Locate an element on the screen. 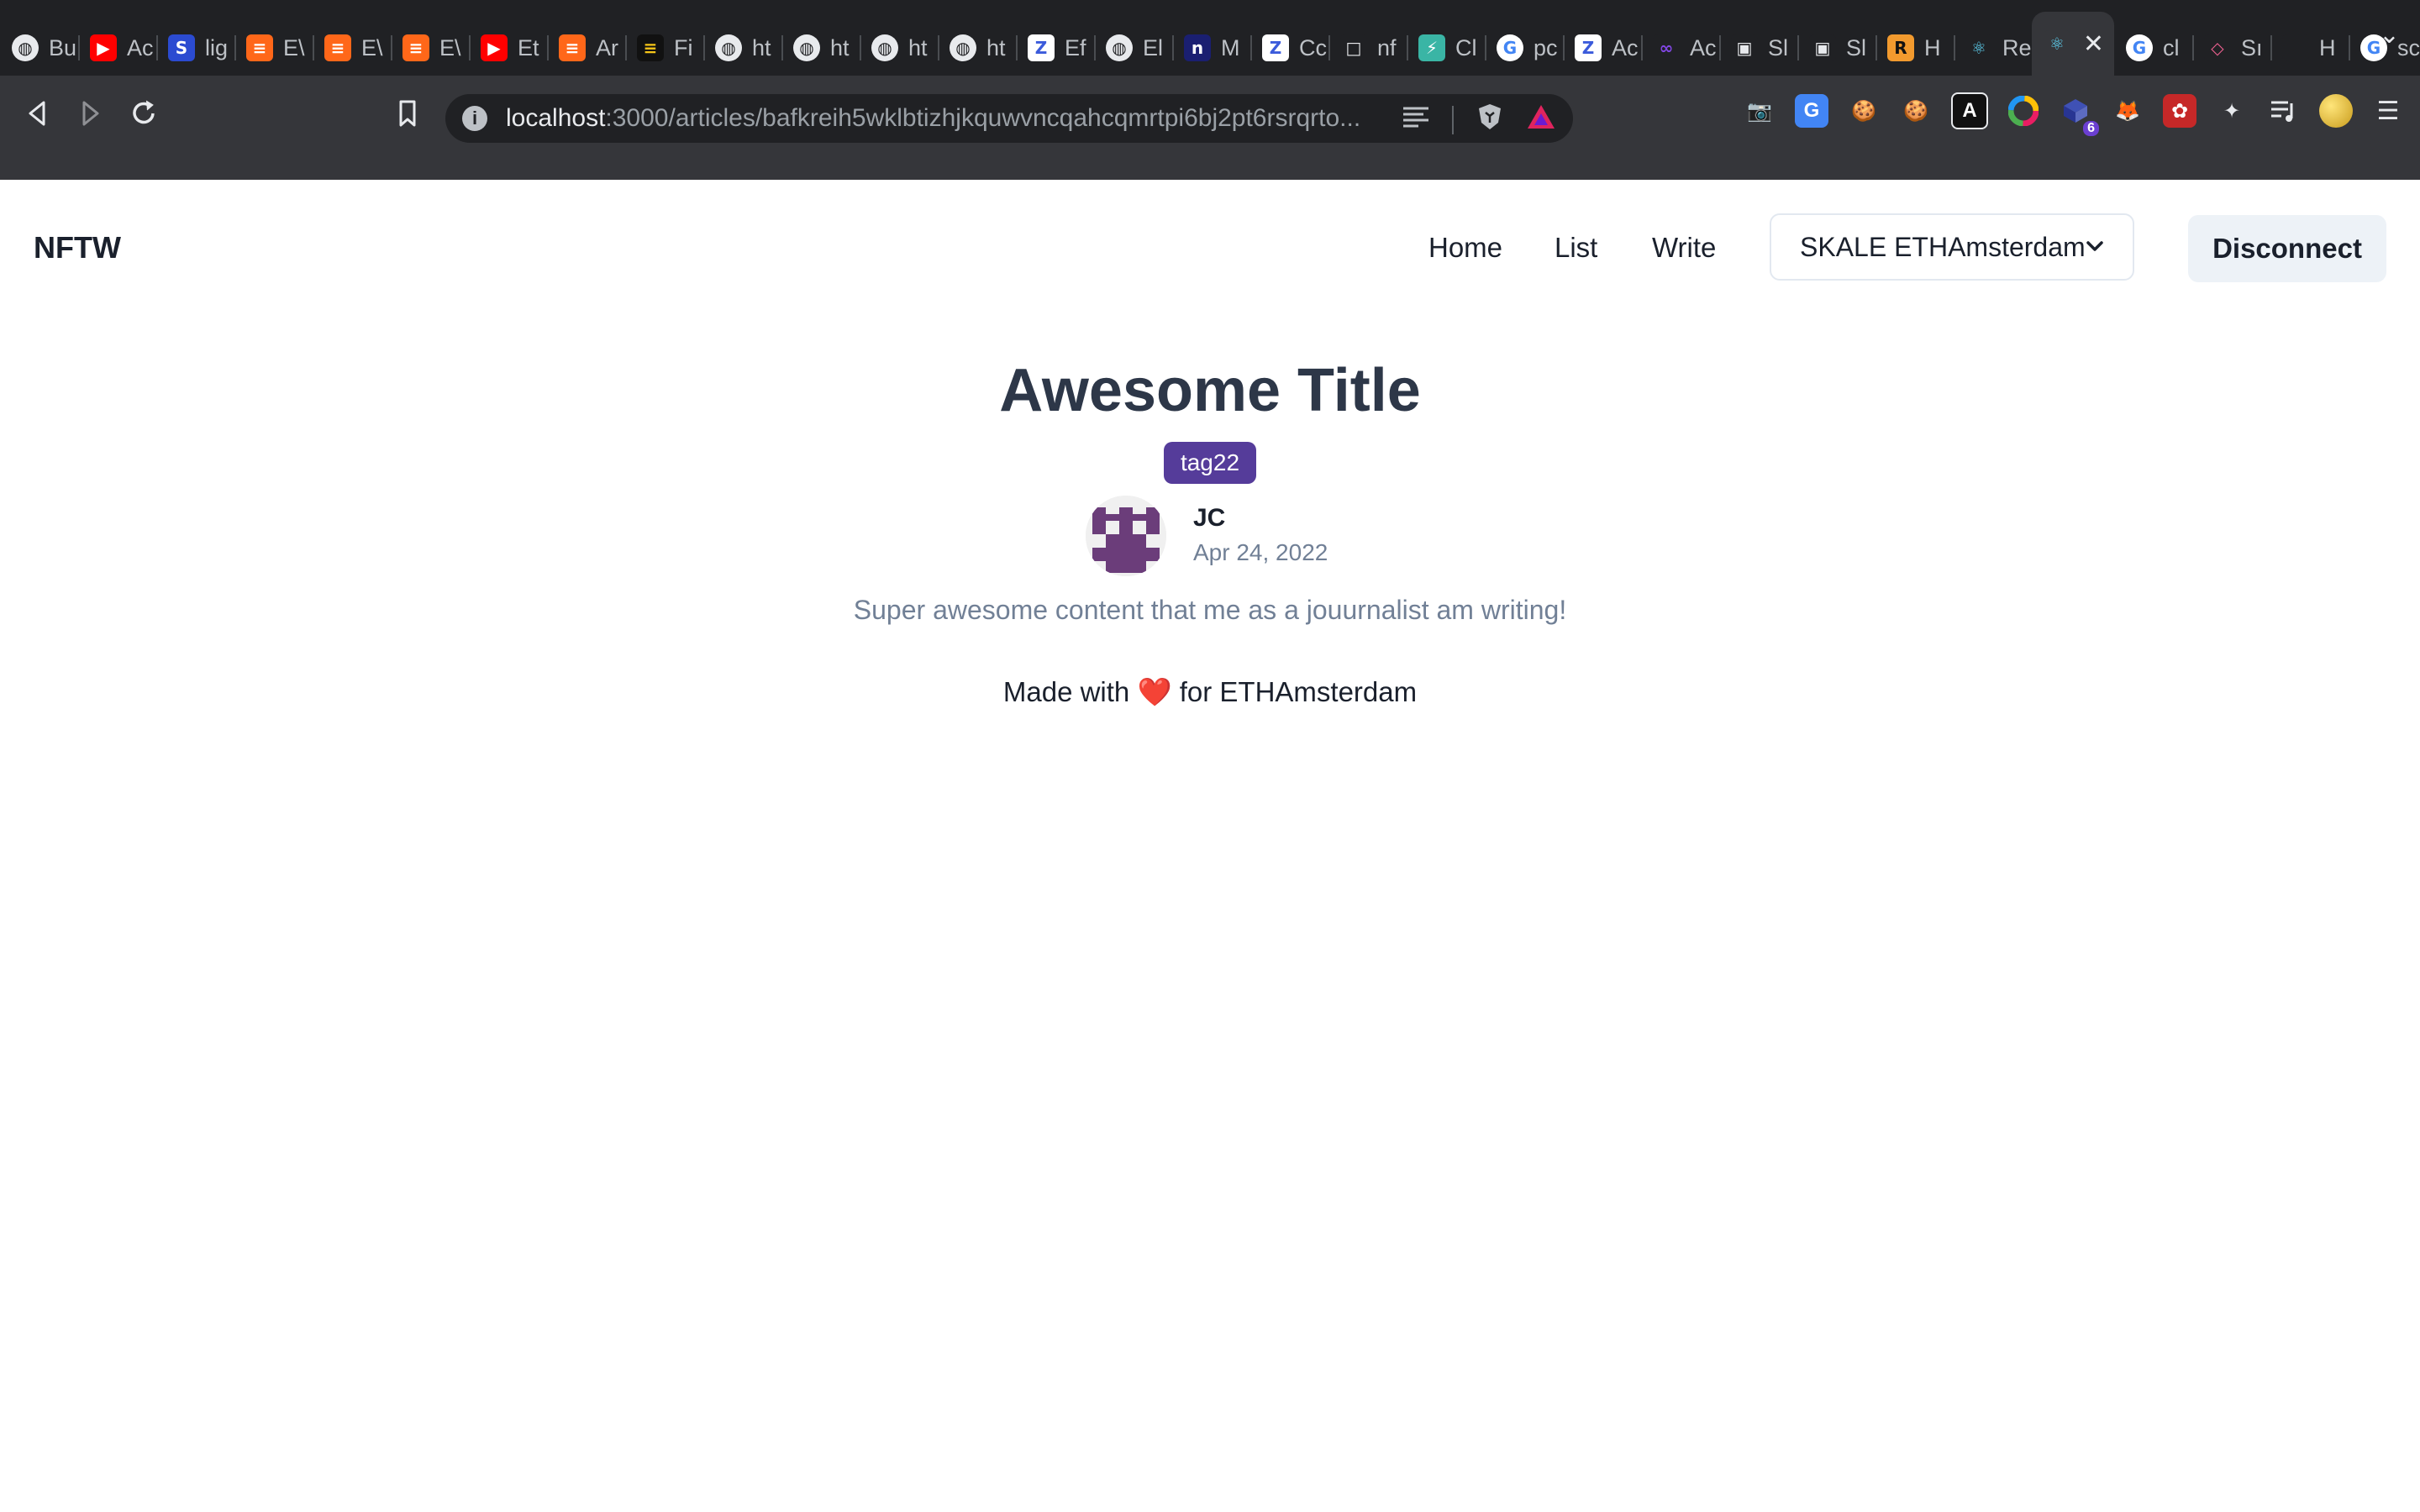 The image size is (2420, 1512). tab: ≡ Fi is located at coordinates (664, 48).